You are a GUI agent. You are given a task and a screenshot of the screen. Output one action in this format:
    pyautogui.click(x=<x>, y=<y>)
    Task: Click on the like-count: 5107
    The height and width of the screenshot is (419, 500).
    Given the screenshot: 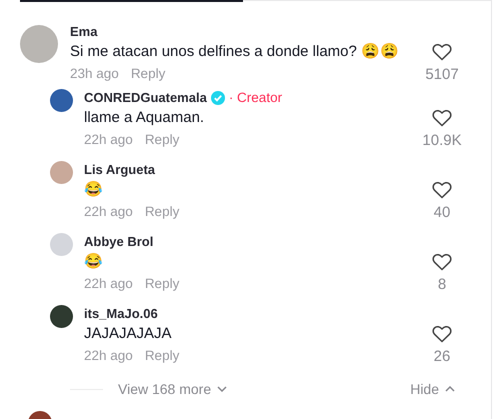 What is the action you would take?
    pyautogui.click(x=442, y=74)
    